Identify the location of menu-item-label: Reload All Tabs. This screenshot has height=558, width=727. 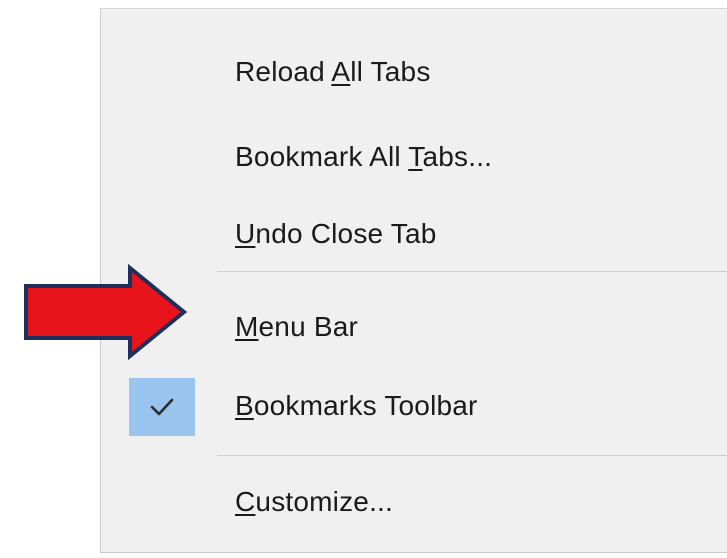
(333, 71).